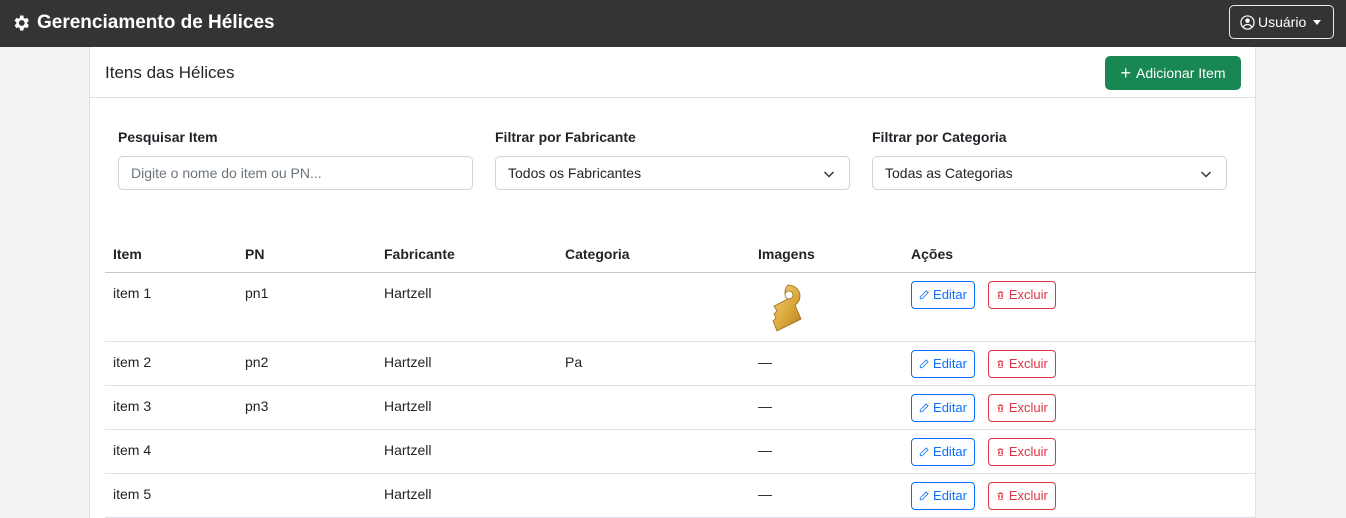 The image size is (1346, 518). I want to click on user-menu-button: Usuário, so click(1281, 22).